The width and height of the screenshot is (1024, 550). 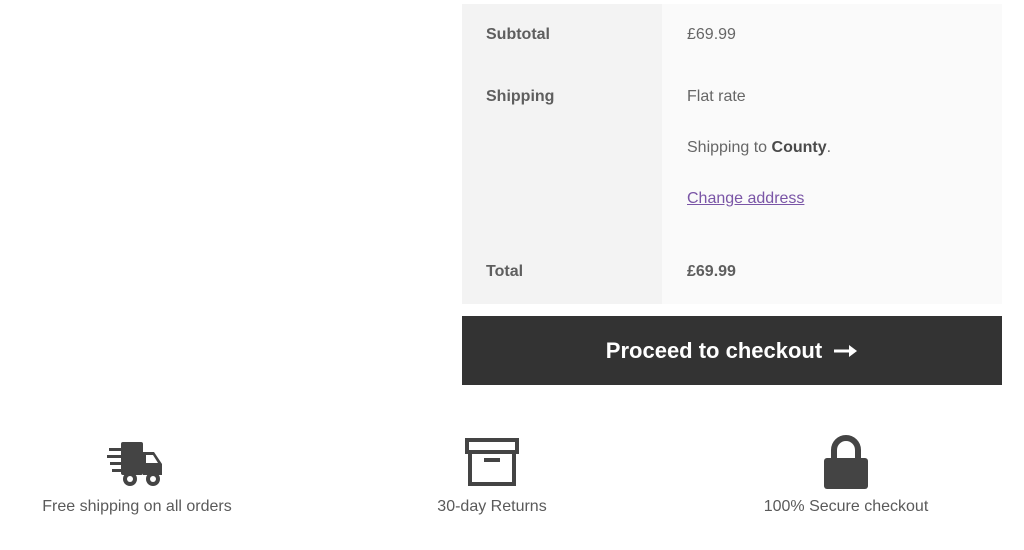 What do you see at coordinates (832, 272) in the screenshot?
I see `total-value: £69.99` at bounding box center [832, 272].